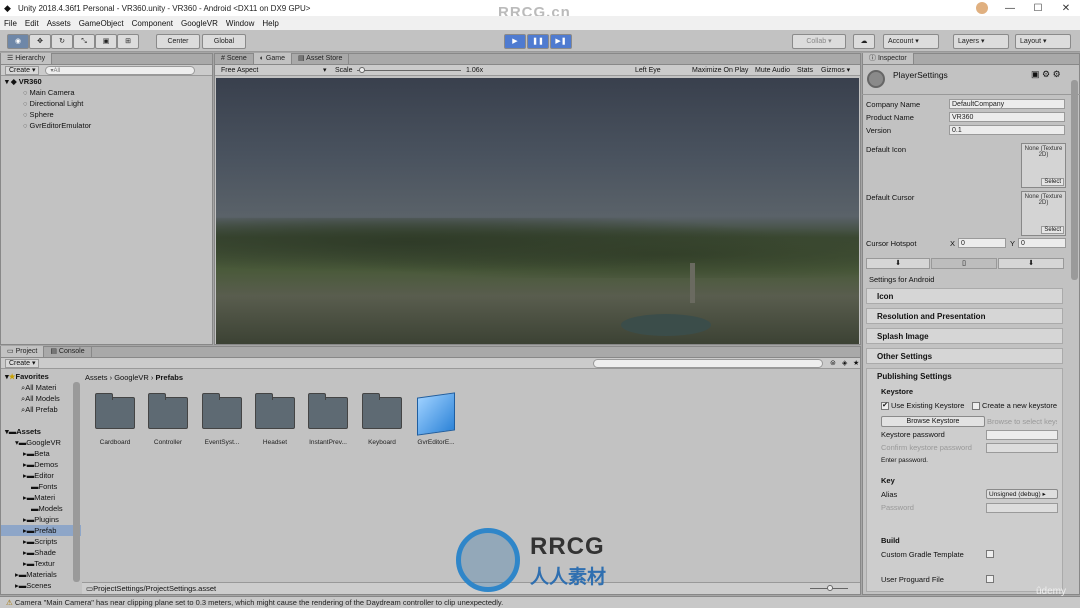  I want to click on minimize-button: —, so click(1010, 8).